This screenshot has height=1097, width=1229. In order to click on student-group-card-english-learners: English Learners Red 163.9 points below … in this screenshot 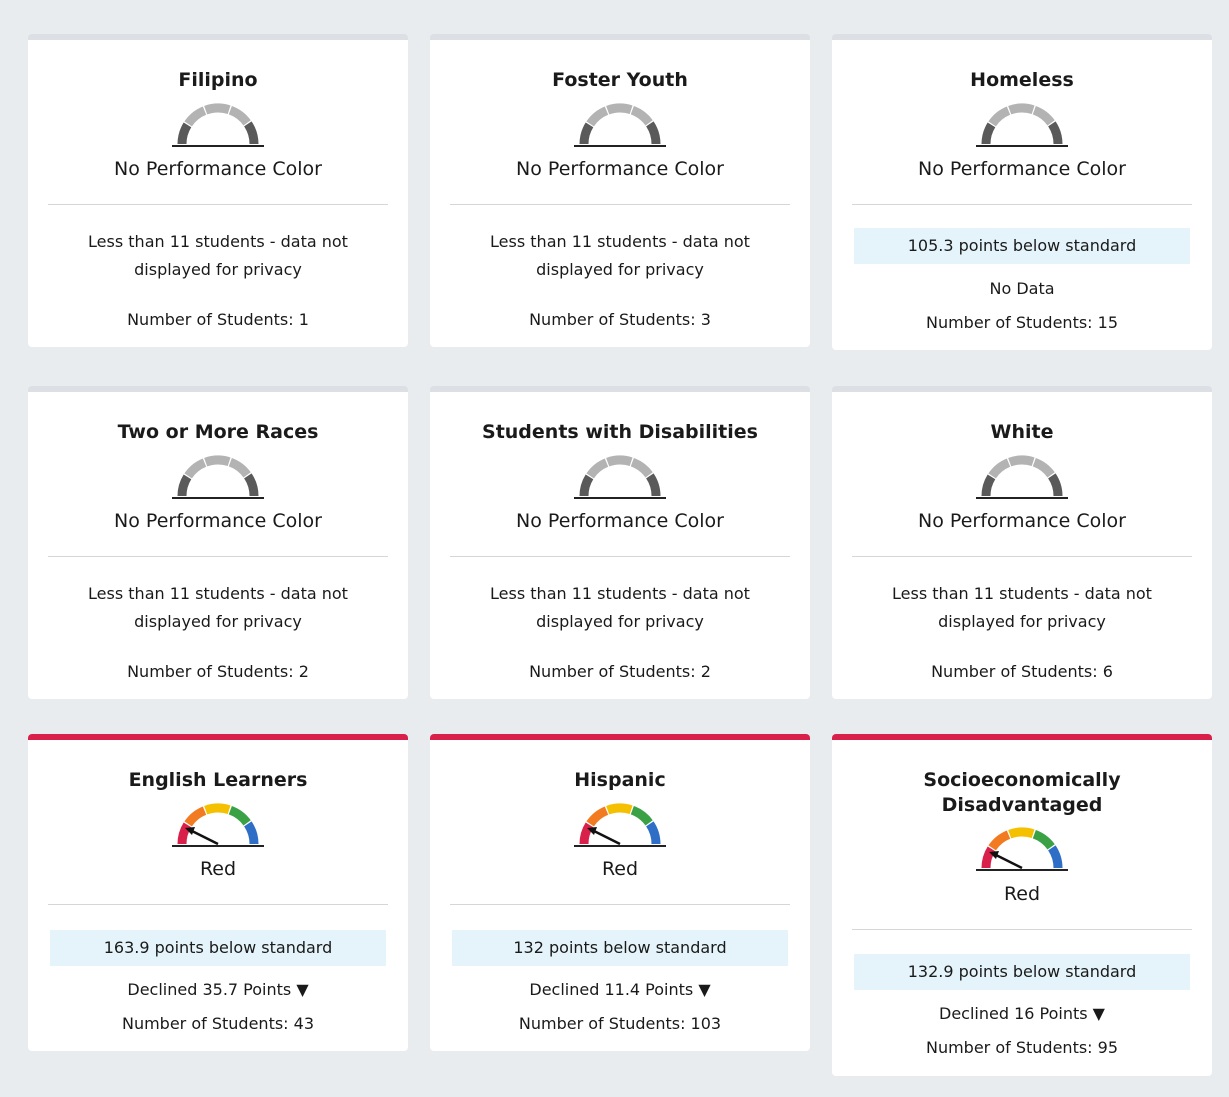, I will do `click(218, 892)`.